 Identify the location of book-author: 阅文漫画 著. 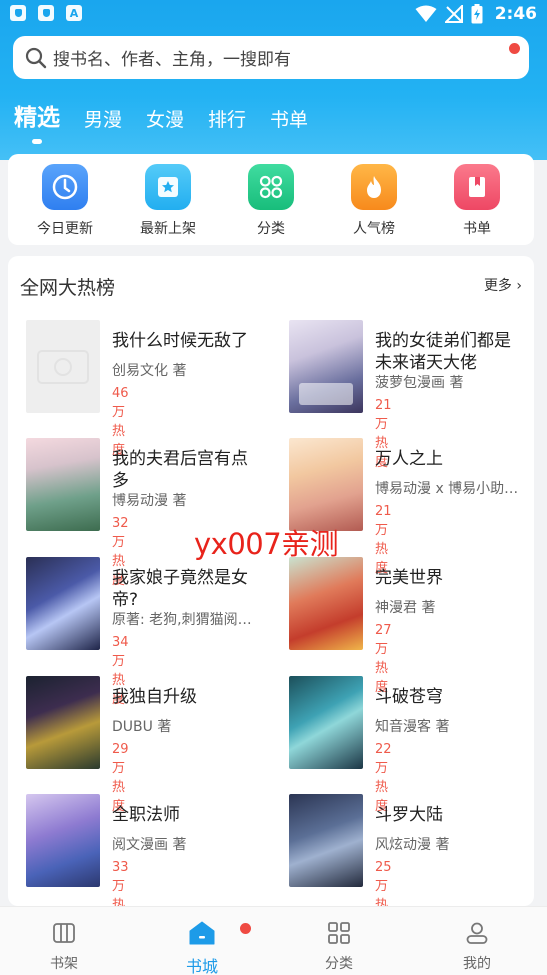
(149, 845).